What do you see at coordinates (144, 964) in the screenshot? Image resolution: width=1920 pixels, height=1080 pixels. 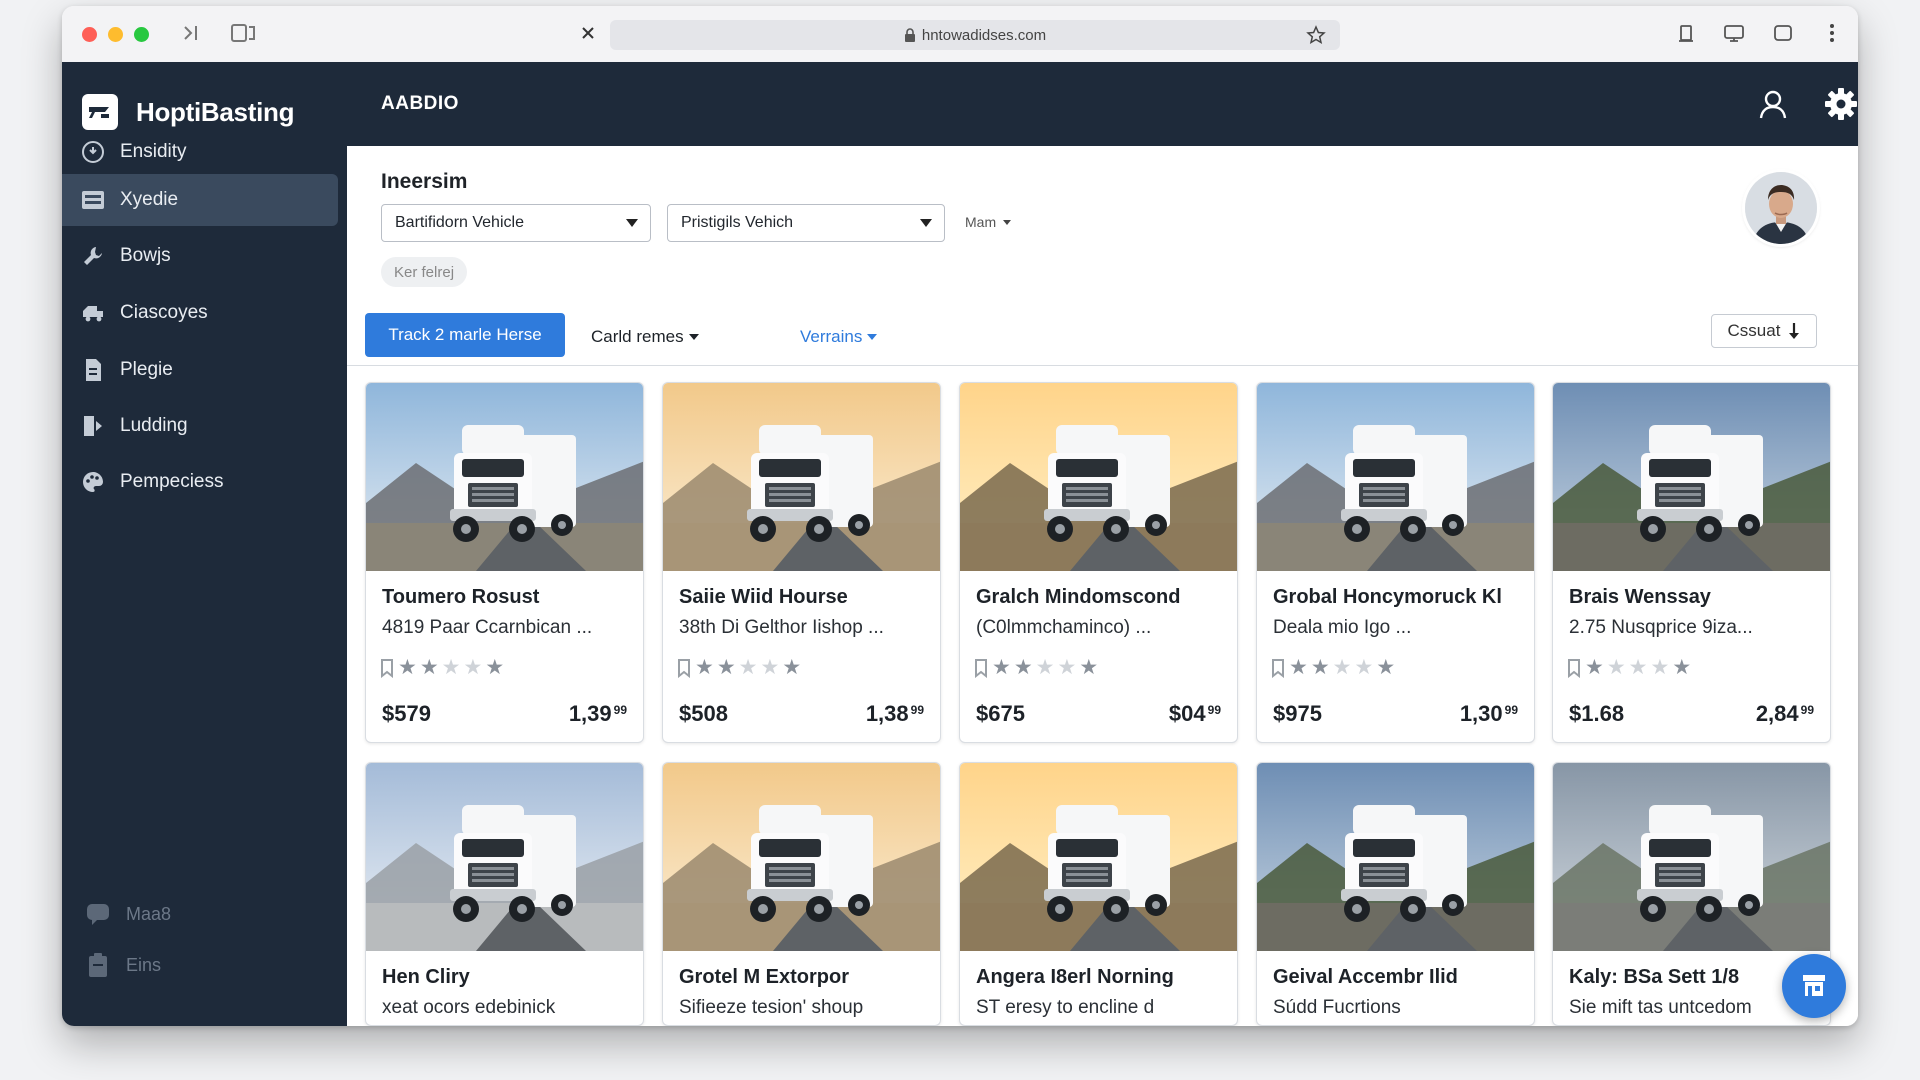 I see `sidebar-bottom-label: Eins` at bounding box center [144, 964].